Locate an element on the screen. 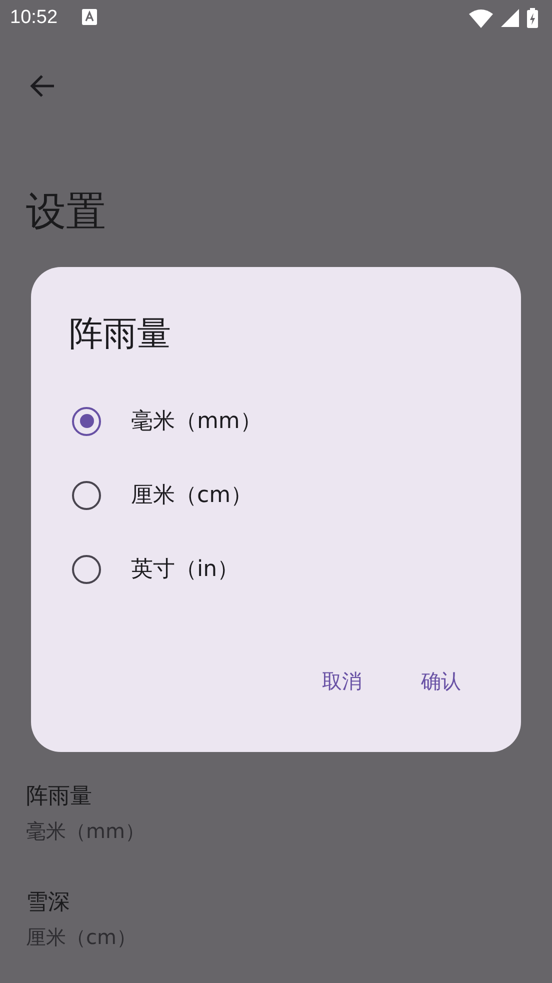 This screenshot has width=552, height=983. setting-title: 雪深 is located at coordinates (48, 903).